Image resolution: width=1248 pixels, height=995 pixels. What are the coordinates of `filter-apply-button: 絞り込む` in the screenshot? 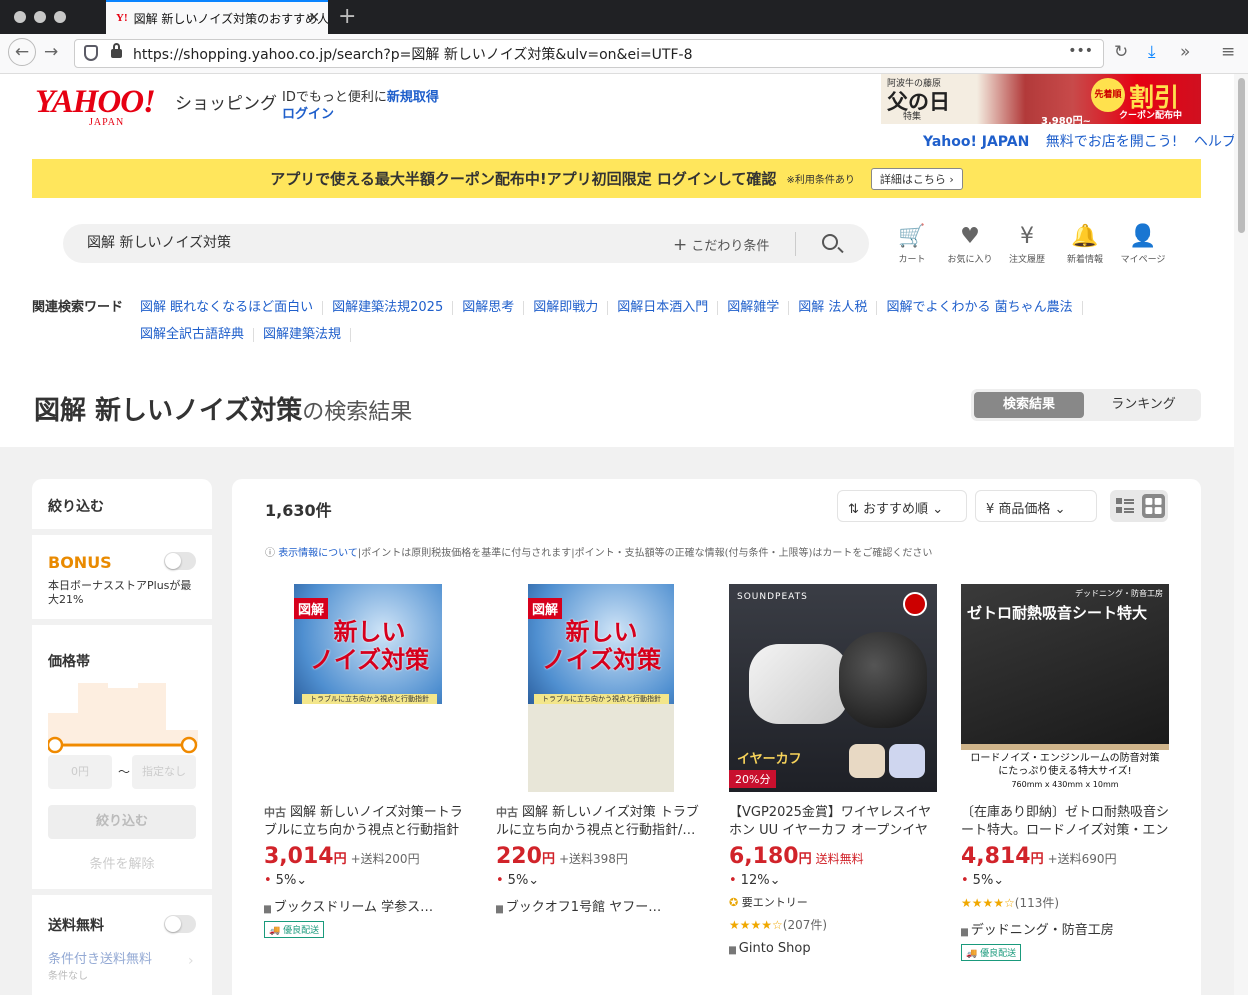 It's located at (122, 822).